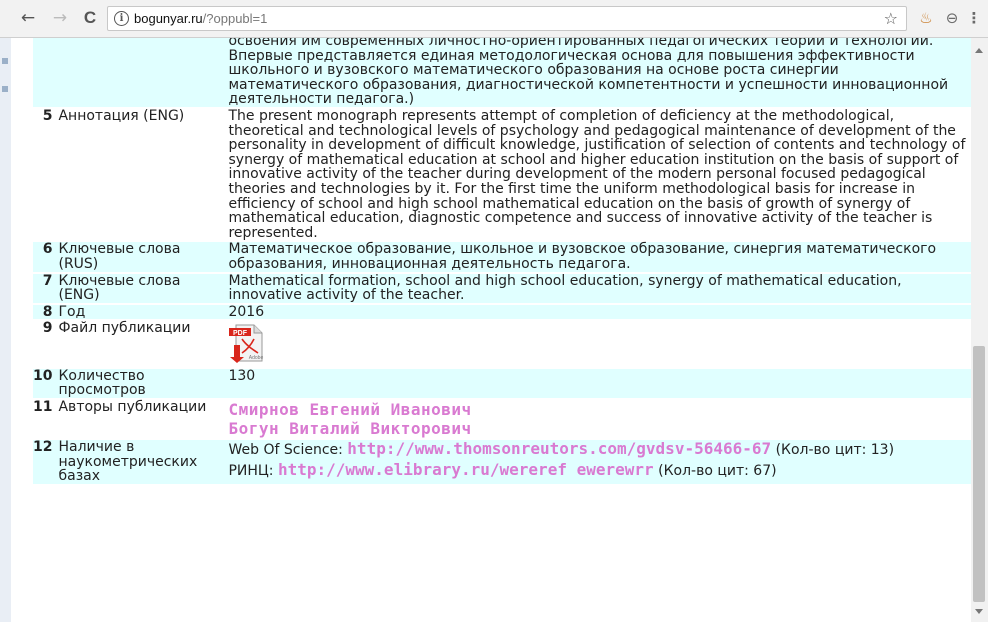  What do you see at coordinates (835, 450) in the screenshot?
I see `wos-citations: (Кол-во цит: 13)` at bounding box center [835, 450].